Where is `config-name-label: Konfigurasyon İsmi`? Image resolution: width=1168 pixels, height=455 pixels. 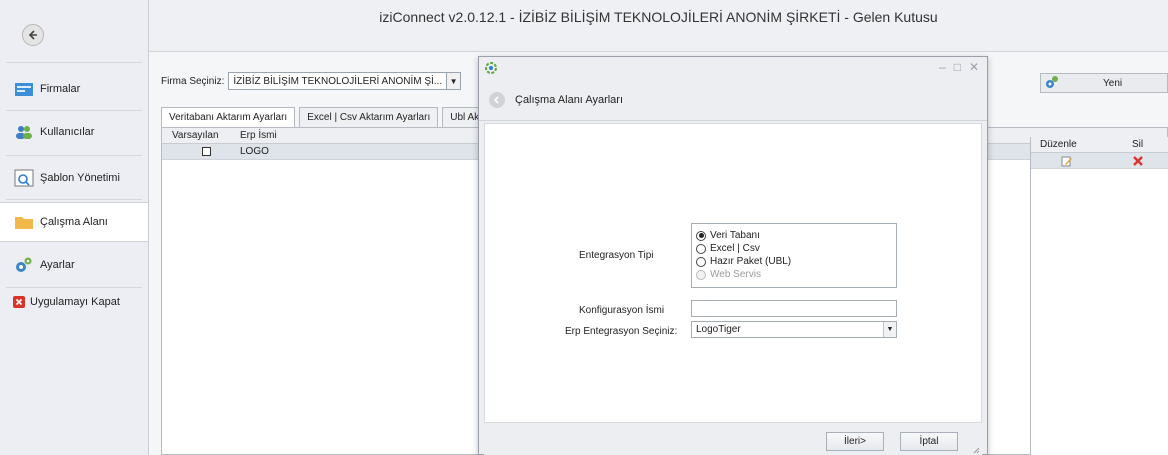
config-name-label: Konfigurasyon İsmi is located at coordinates (622, 310).